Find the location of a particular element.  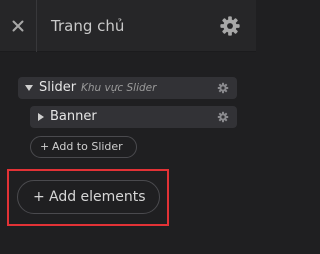

caret-down-icon is located at coordinates (29, 88).